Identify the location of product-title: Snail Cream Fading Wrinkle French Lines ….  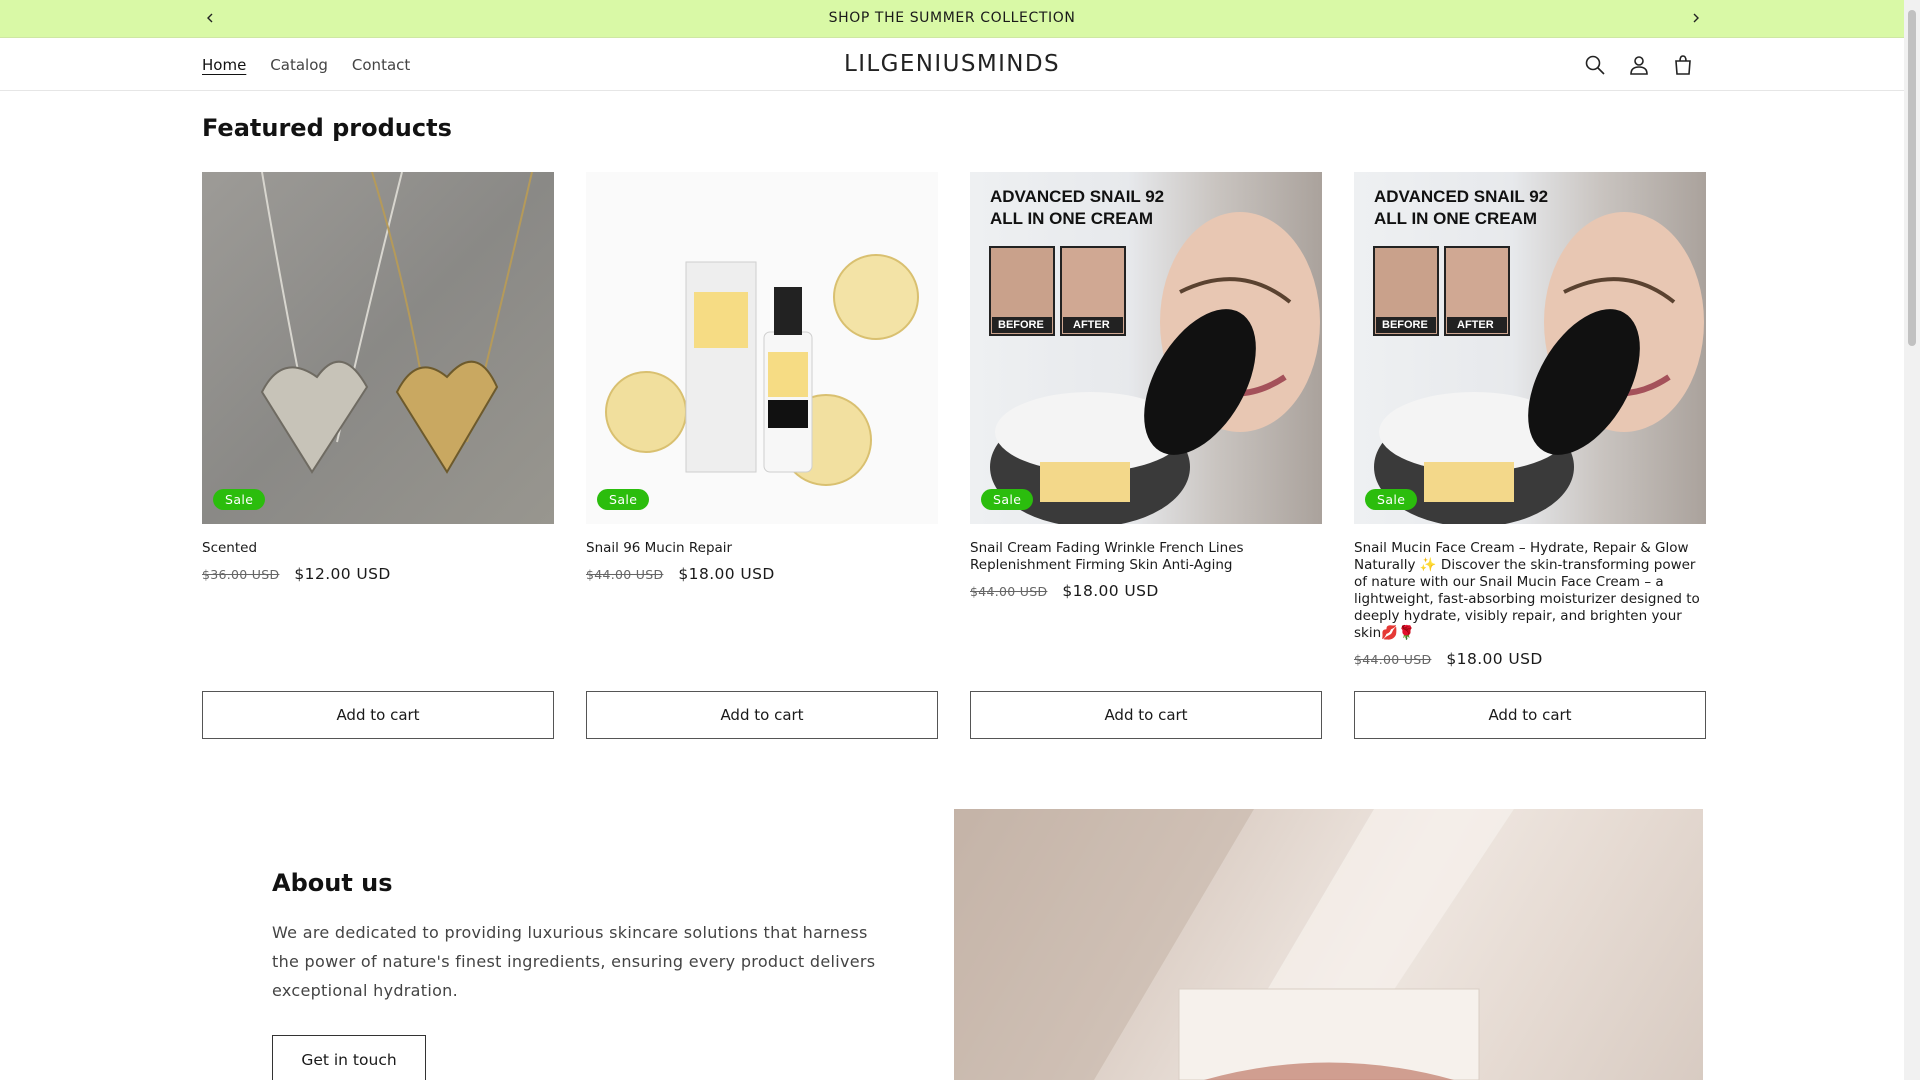
(1146, 557).